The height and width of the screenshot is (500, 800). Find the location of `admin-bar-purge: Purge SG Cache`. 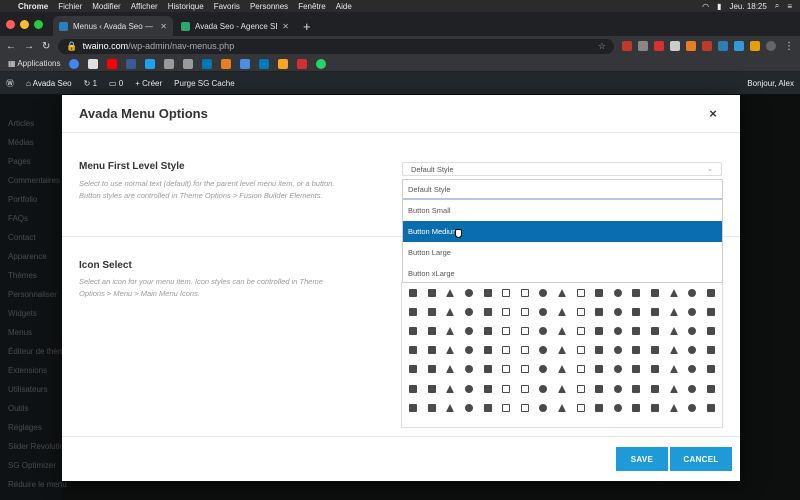

admin-bar-purge: Purge SG Cache is located at coordinates (204, 83).